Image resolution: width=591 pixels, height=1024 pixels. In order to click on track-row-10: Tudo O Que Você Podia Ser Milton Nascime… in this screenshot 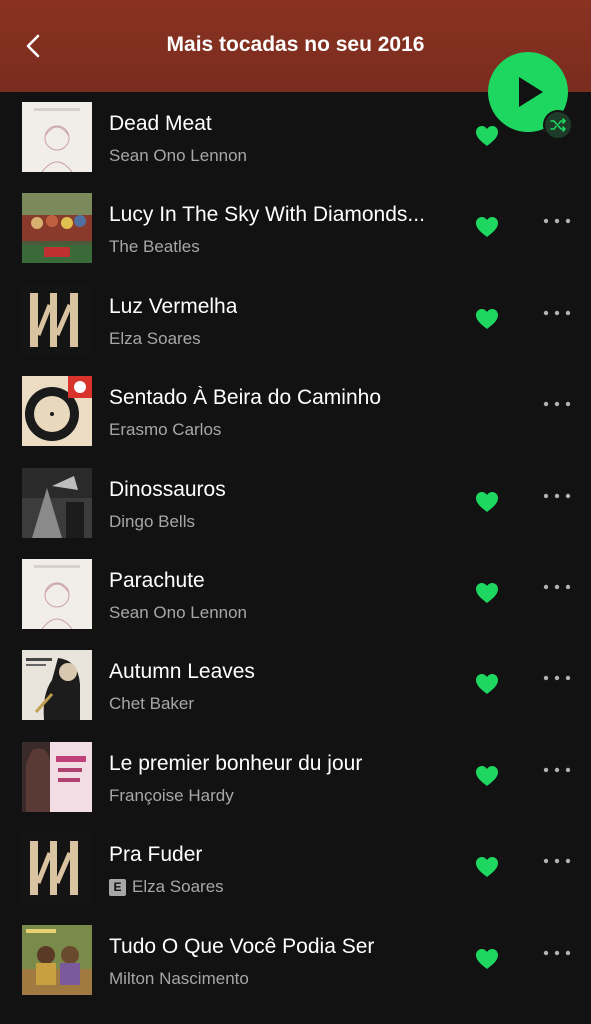, I will do `click(295, 960)`.